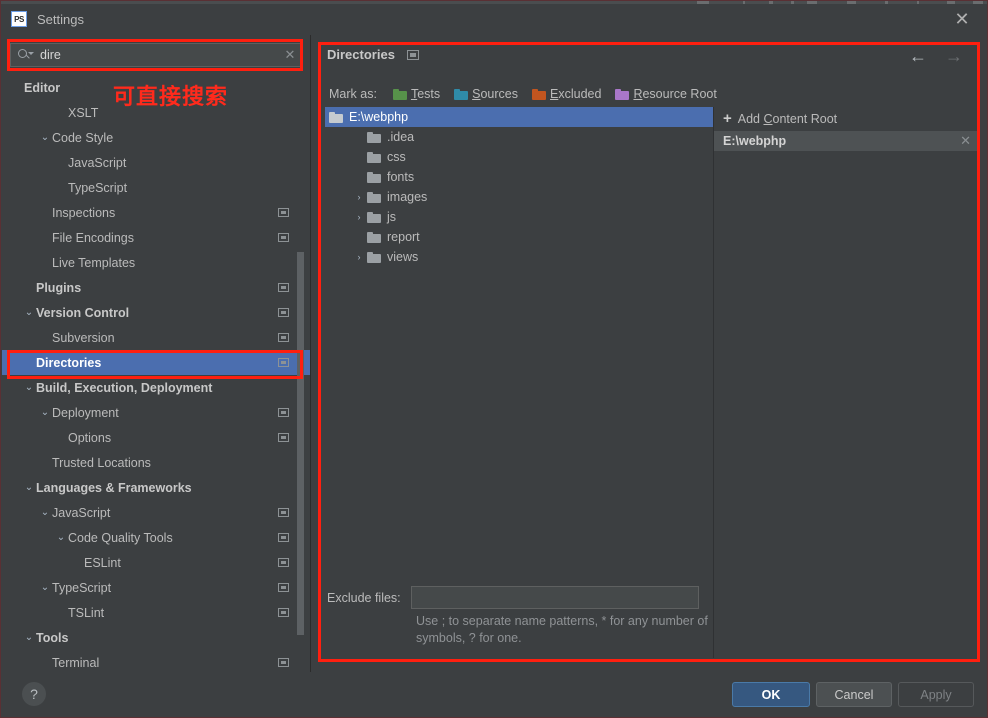 This screenshot has width=988, height=718. I want to click on sidebar-item-label: Languages & Frameworks, so click(114, 487).